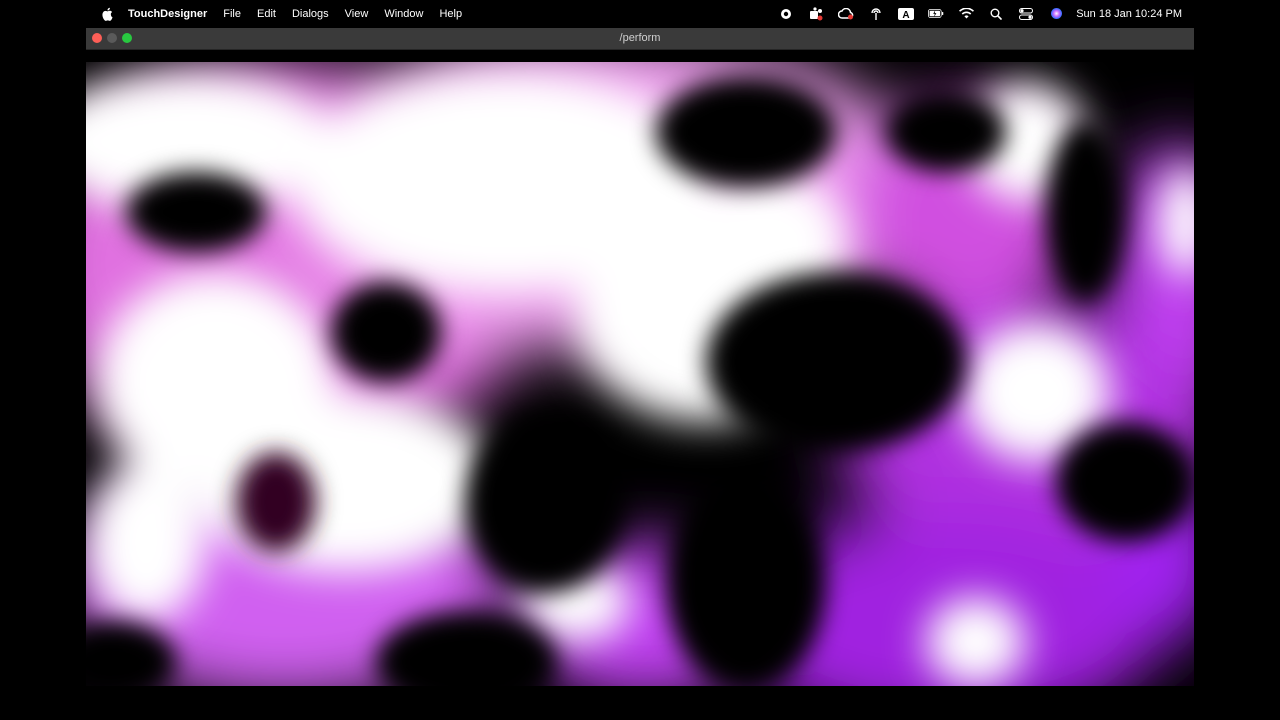  Describe the element at coordinates (996, 14) in the screenshot. I see `spotlight-search-icon` at that location.